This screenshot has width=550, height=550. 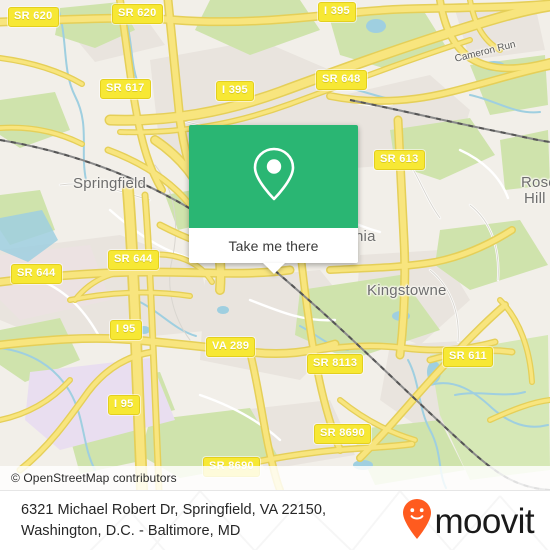 What do you see at coordinates (88, 478) in the screenshot?
I see `osm-attribution-text: © OpenStreetMap contributors` at bounding box center [88, 478].